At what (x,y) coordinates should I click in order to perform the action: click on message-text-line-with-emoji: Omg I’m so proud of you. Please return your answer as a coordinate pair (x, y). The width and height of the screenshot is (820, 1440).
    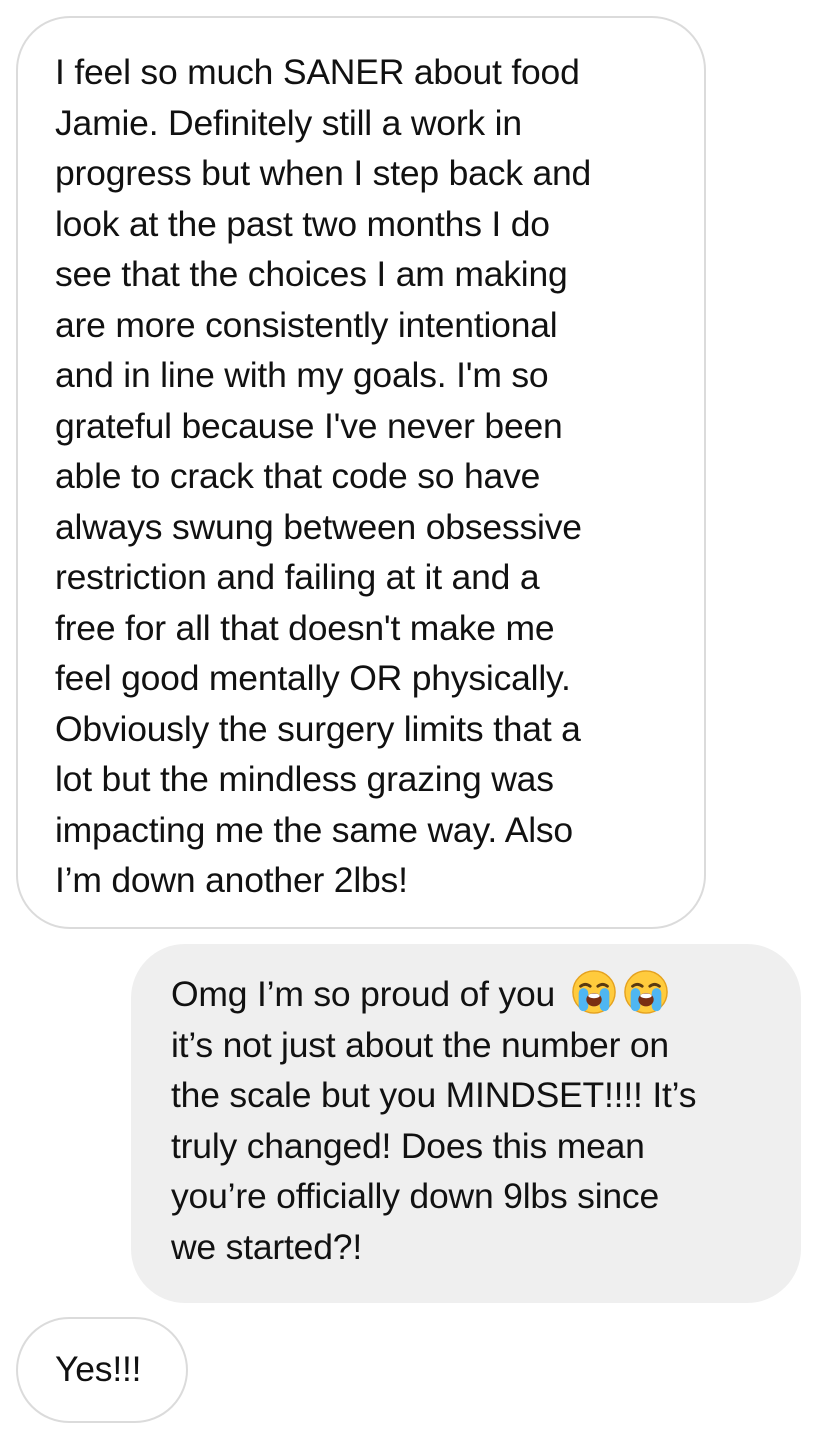
    Looking at the image, I should click on (476, 994).